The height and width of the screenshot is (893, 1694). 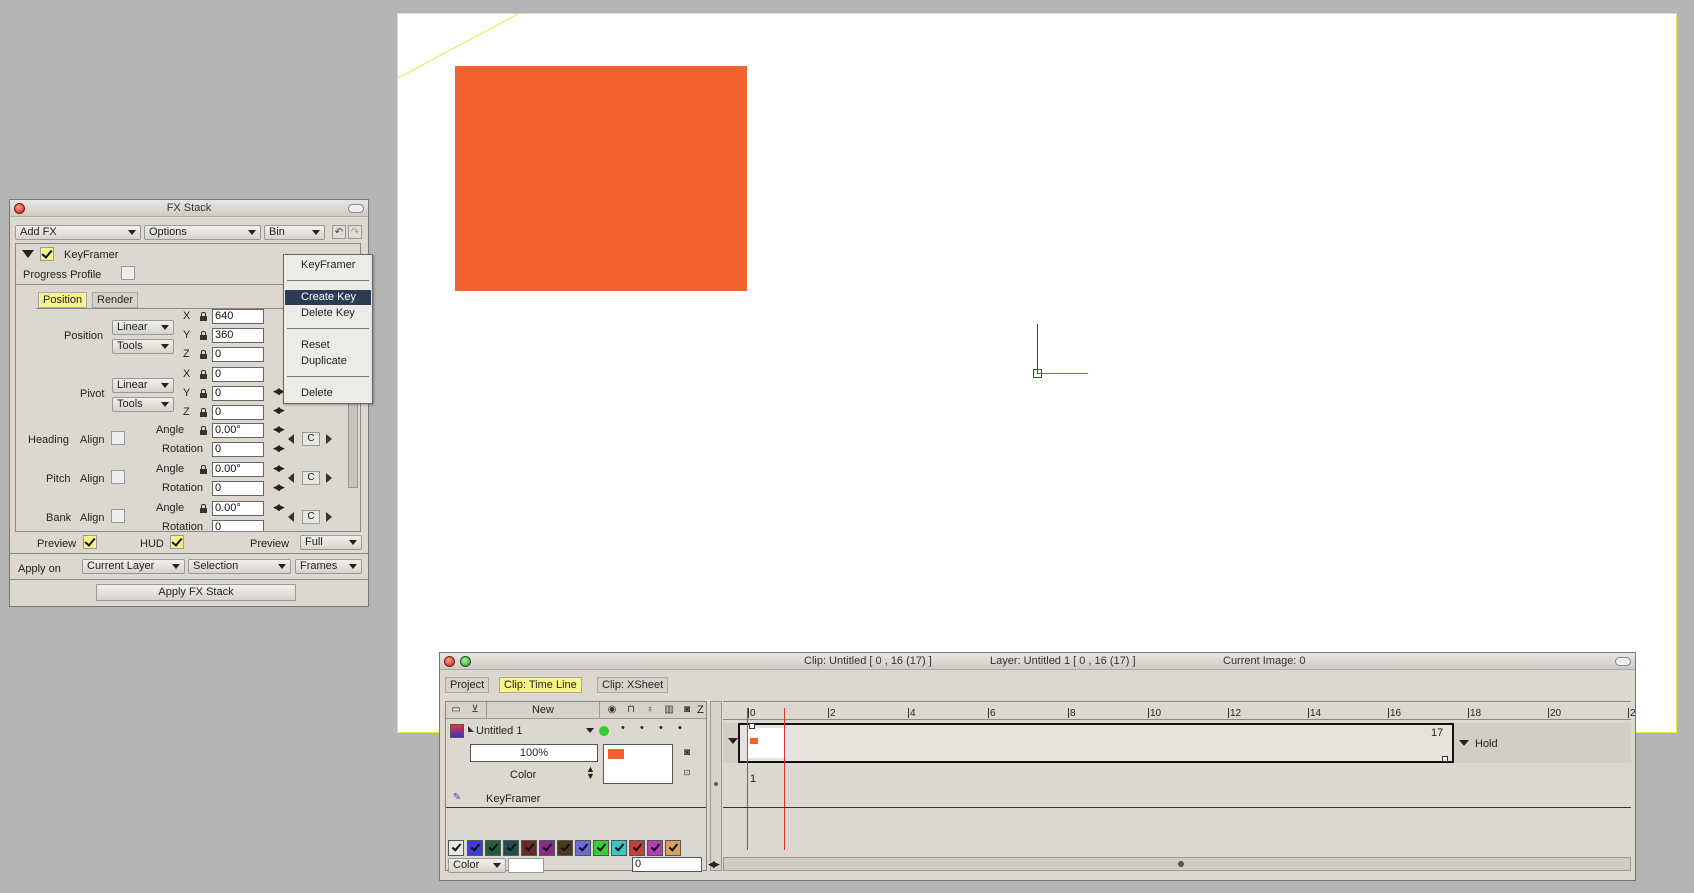 I want to click on pane-splitter, so click(x=716, y=786).